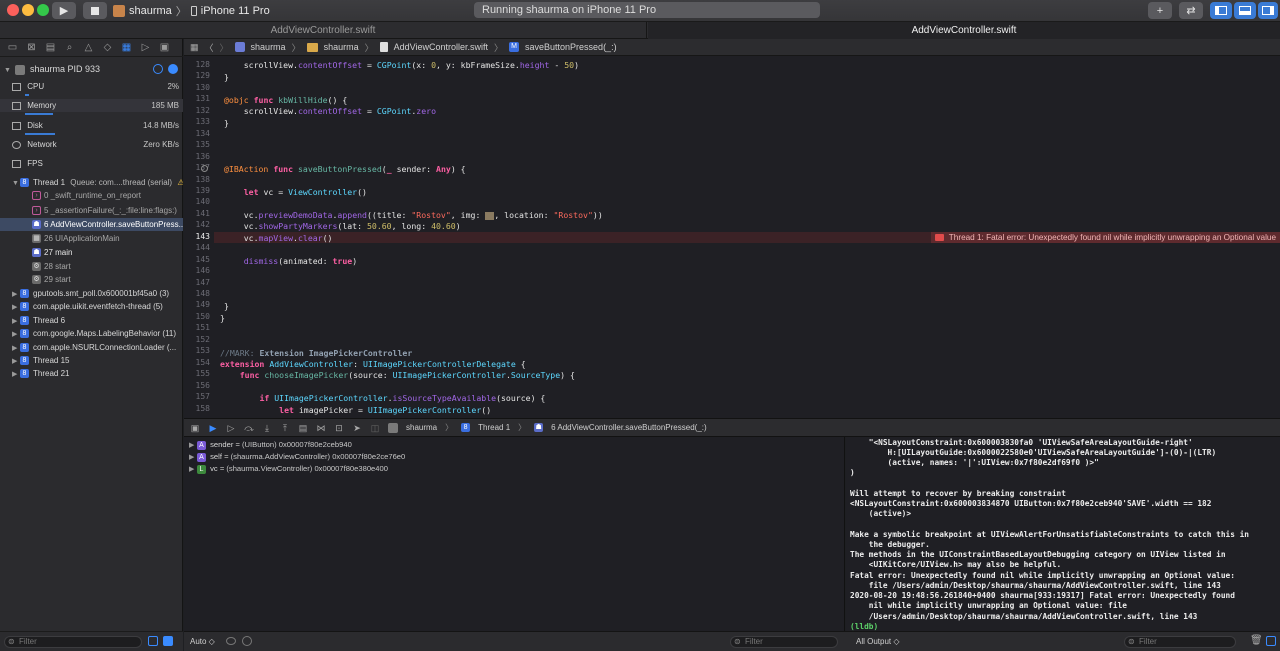 The height and width of the screenshot is (651, 1280). Describe the element at coordinates (195, 428) in the screenshot. I see `hide-debug-area-icon: ▣` at that location.